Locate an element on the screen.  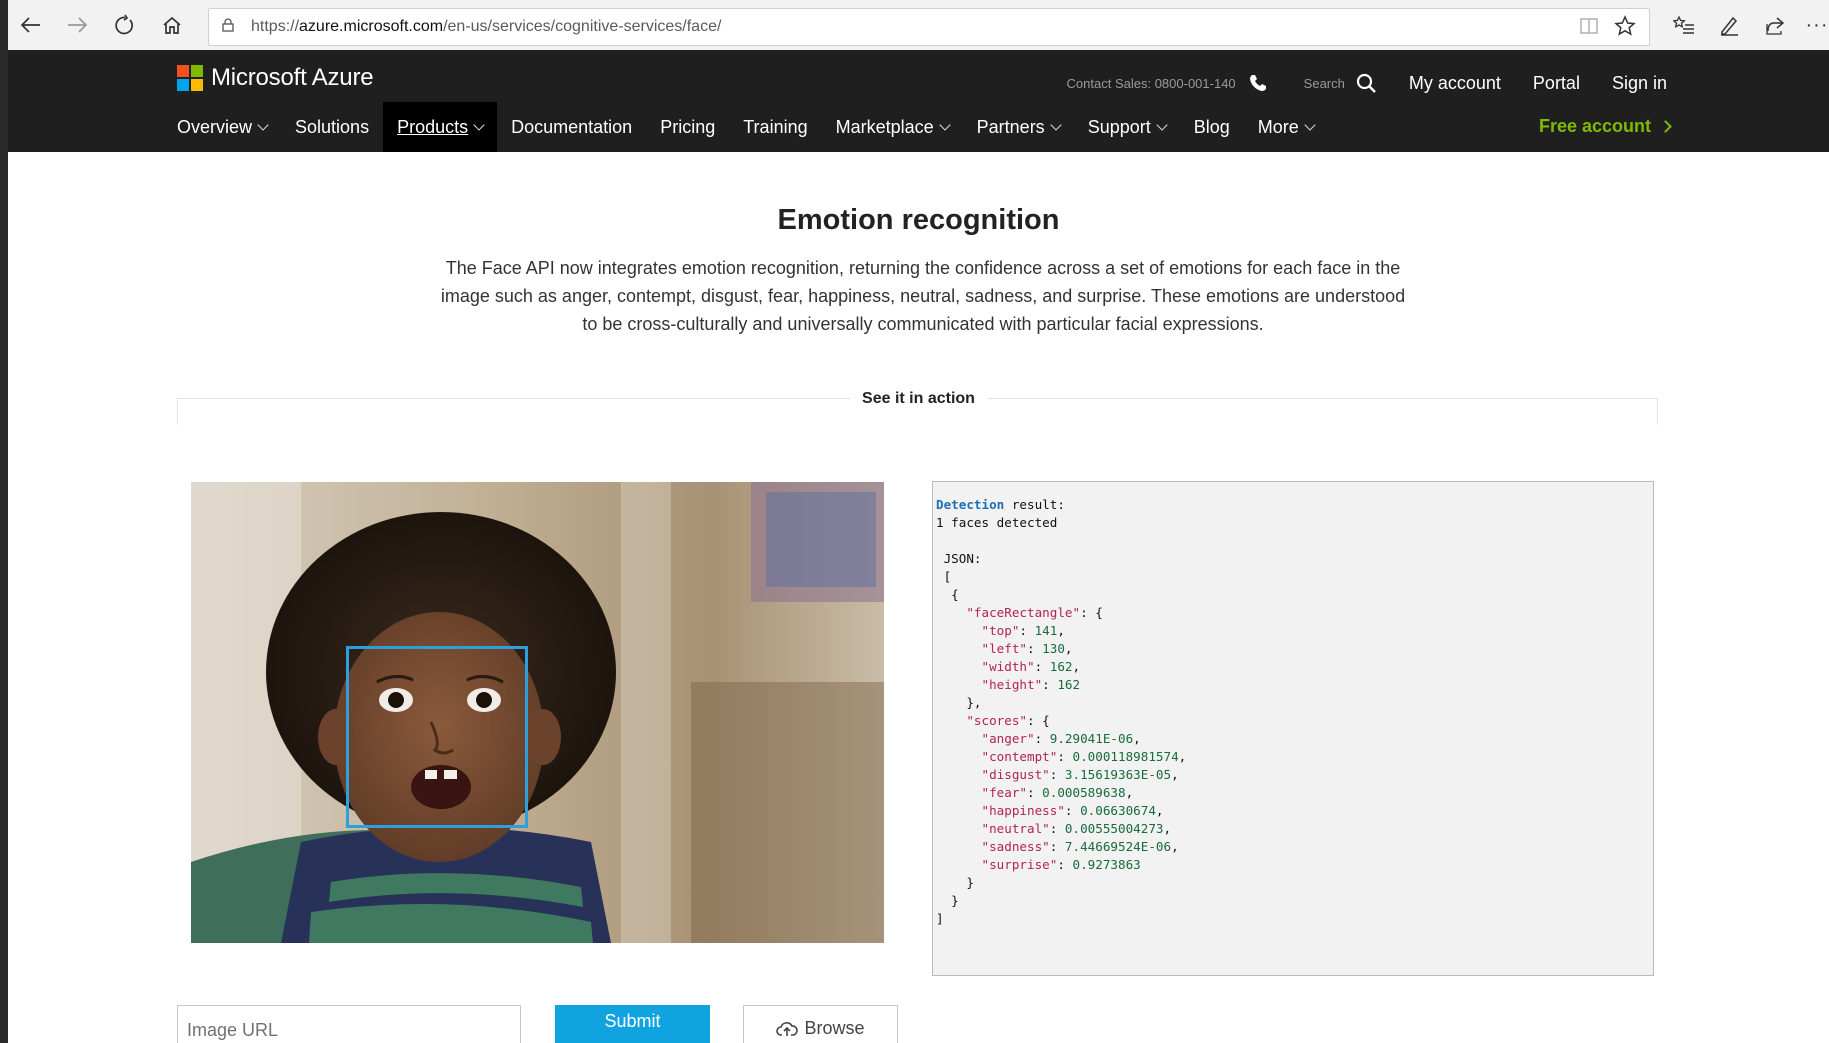
nav-products: Products is located at coordinates (440, 127).